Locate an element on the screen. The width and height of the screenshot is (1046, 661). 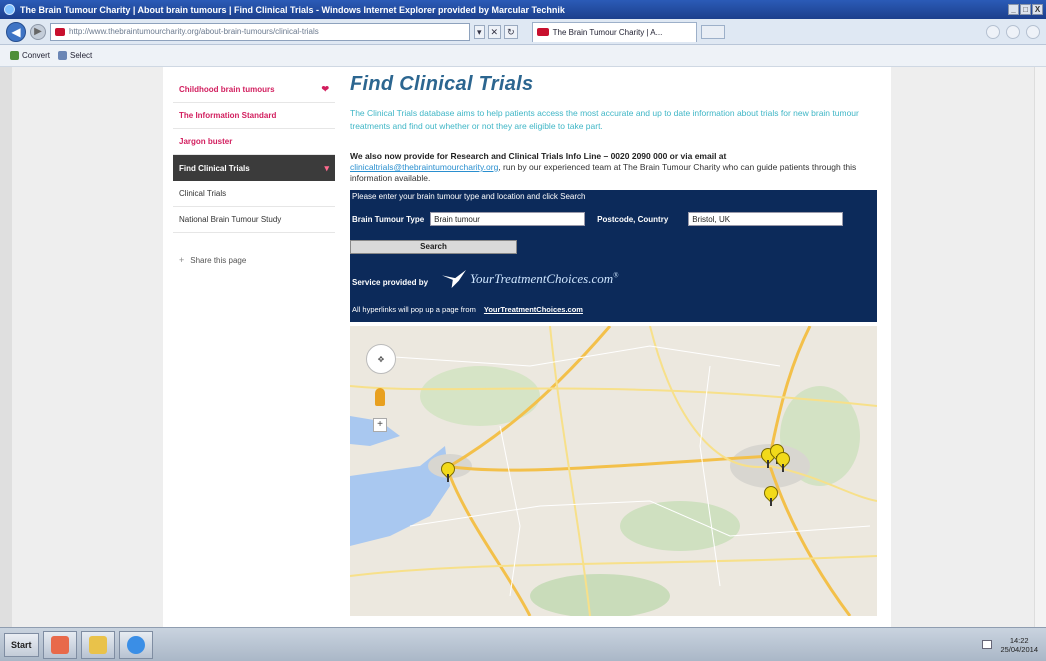
taskbar-app-explorer is located at coordinates (97, 644).